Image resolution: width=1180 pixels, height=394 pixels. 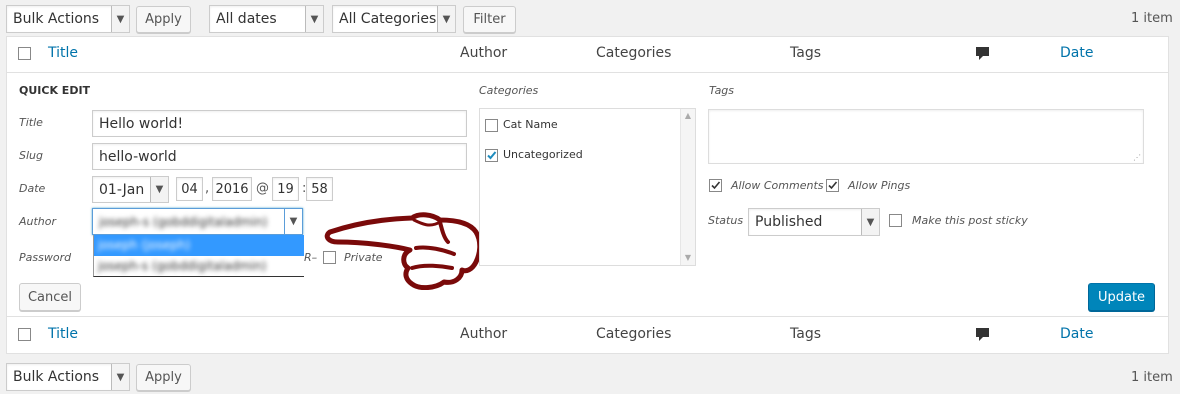 What do you see at coordinates (814, 222) in the screenshot?
I see `status-select: Published ▼` at bounding box center [814, 222].